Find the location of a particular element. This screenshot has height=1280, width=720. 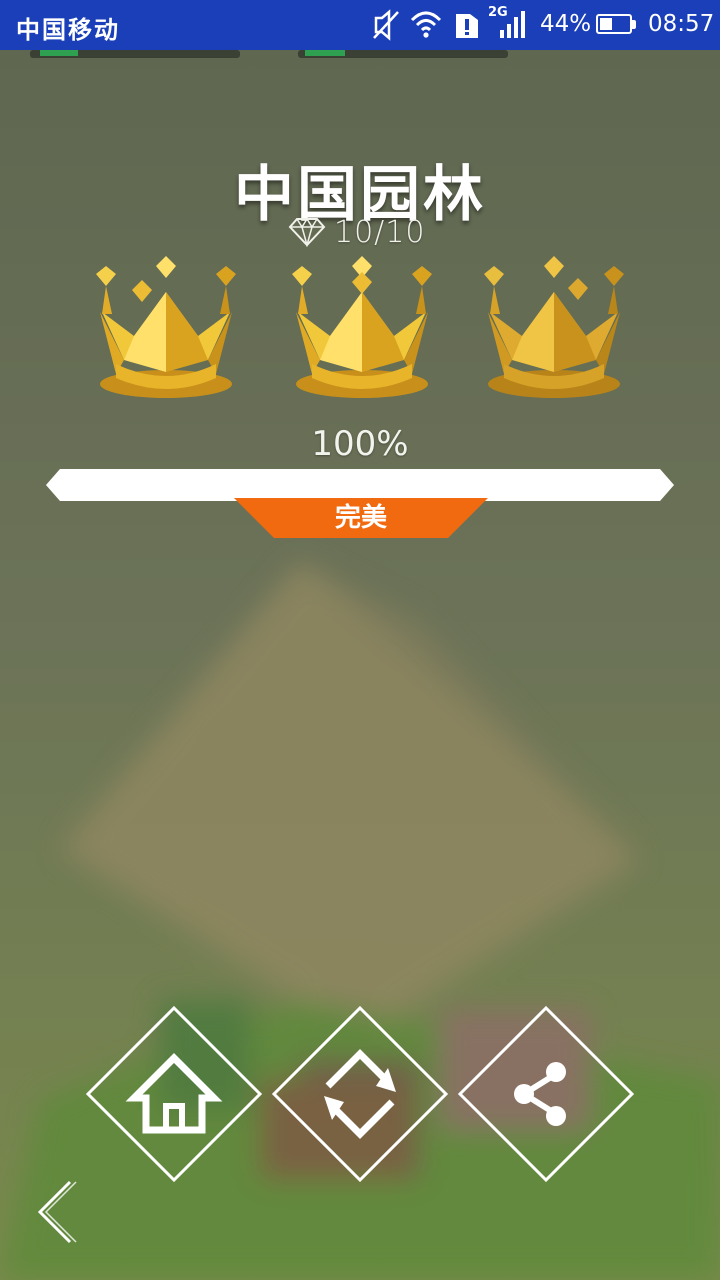

restart-icon is located at coordinates (360, 1094).